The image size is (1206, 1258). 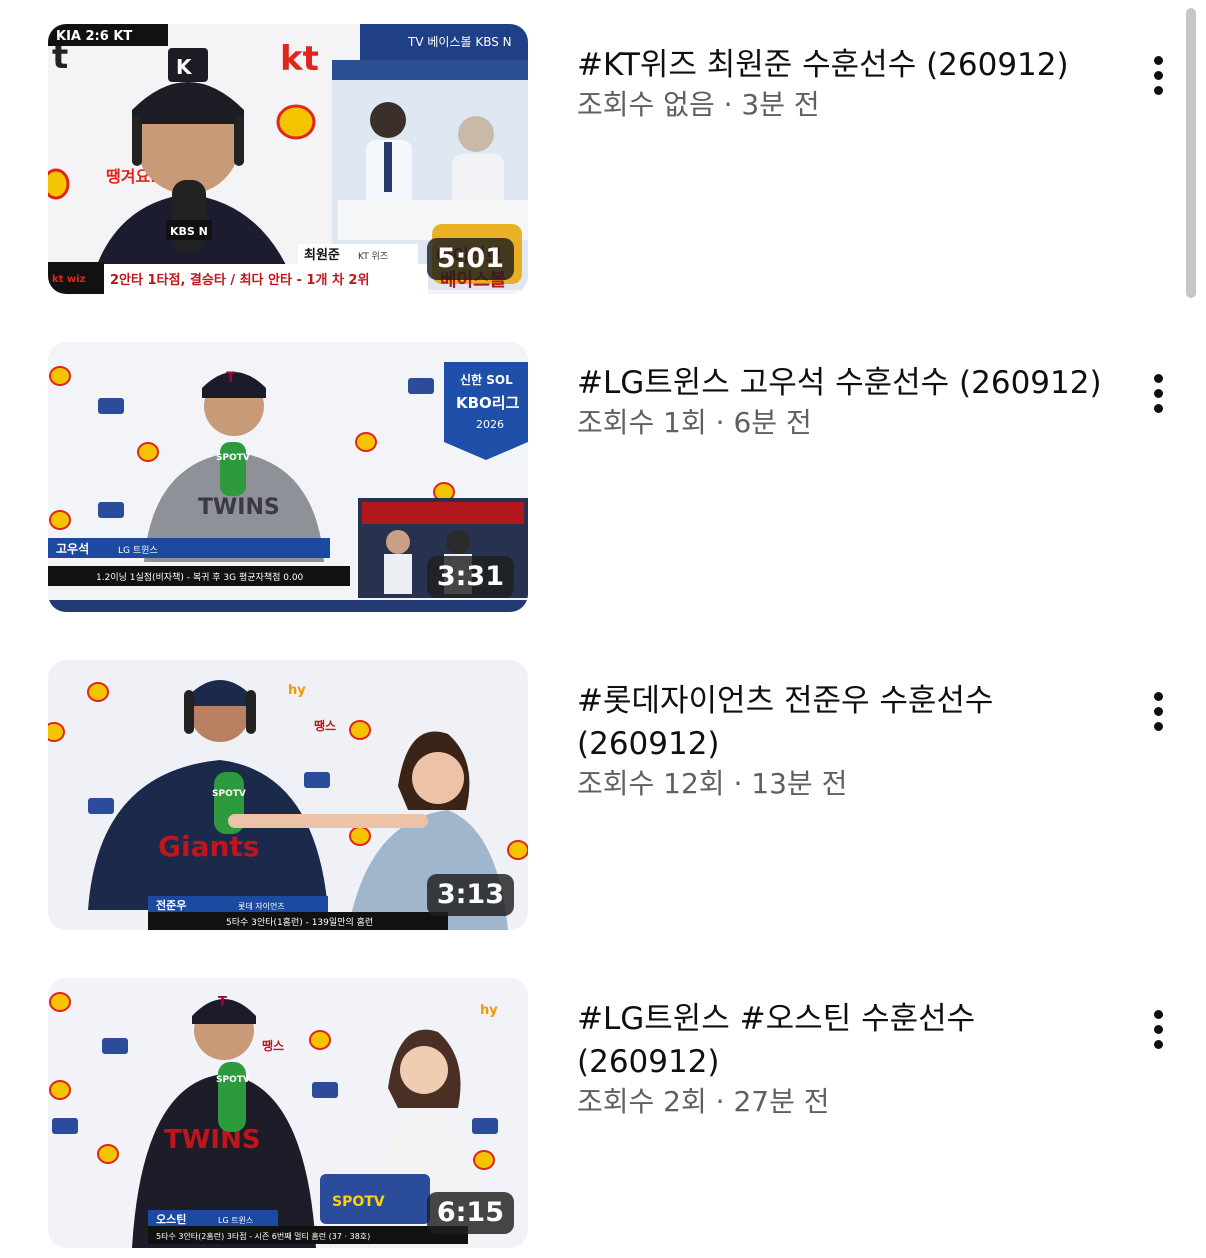 What do you see at coordinates (470, 895) in the screenshot?
I see `duration-badge: 3:13` at bounding box center [470, 895].